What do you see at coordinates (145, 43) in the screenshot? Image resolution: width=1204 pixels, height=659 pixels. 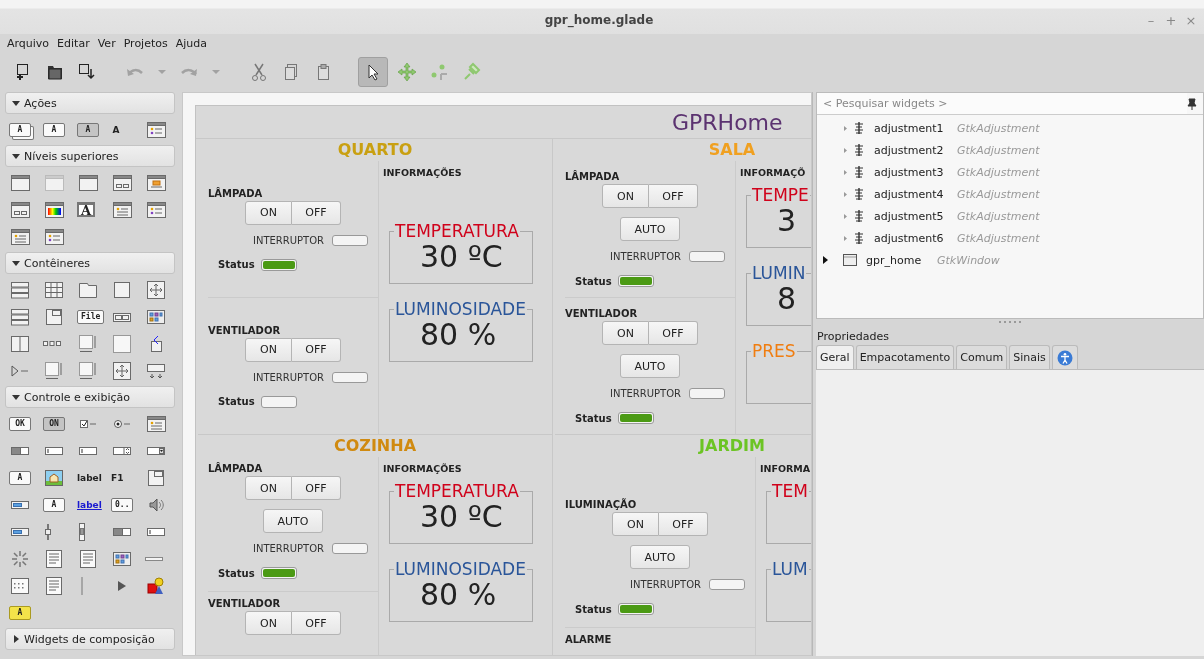 I see `menu-item: Projetos` at bounding box center [145, 43].